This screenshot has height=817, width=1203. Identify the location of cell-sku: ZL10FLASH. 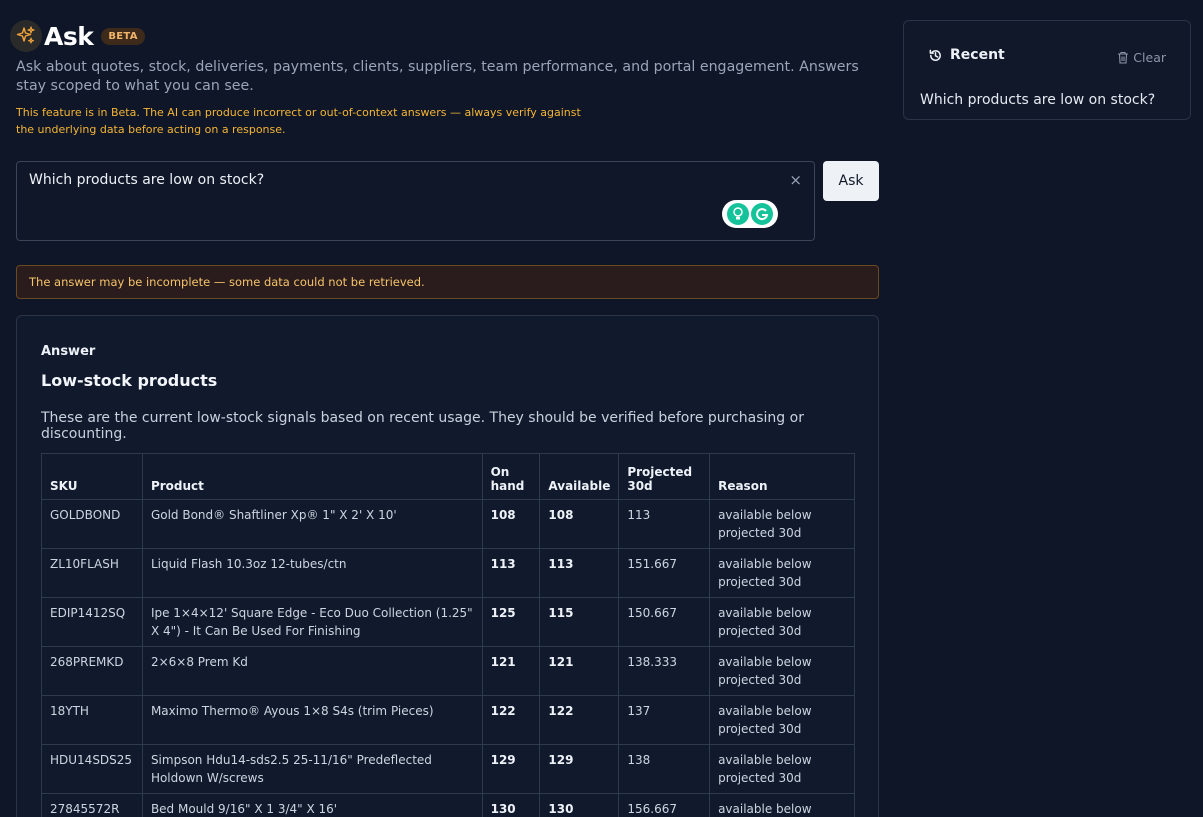
(92, 573).